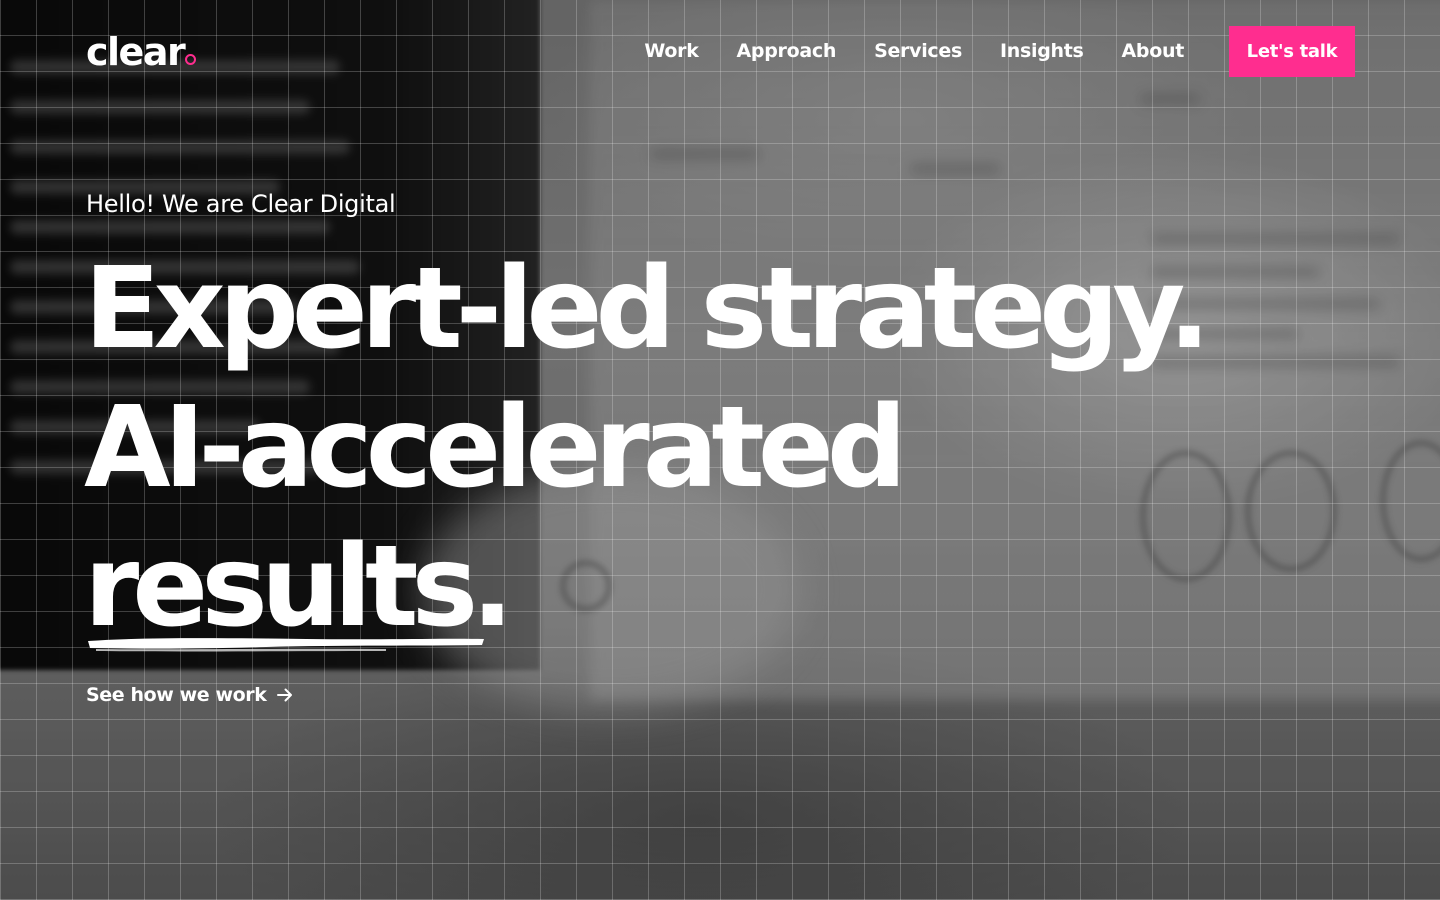 This screenshot has height=900, width=1440. Describe the element at coordinates (241, 204) in the screenshot. I see `hero-intro: Hello! We are Clear Digital` at that location.